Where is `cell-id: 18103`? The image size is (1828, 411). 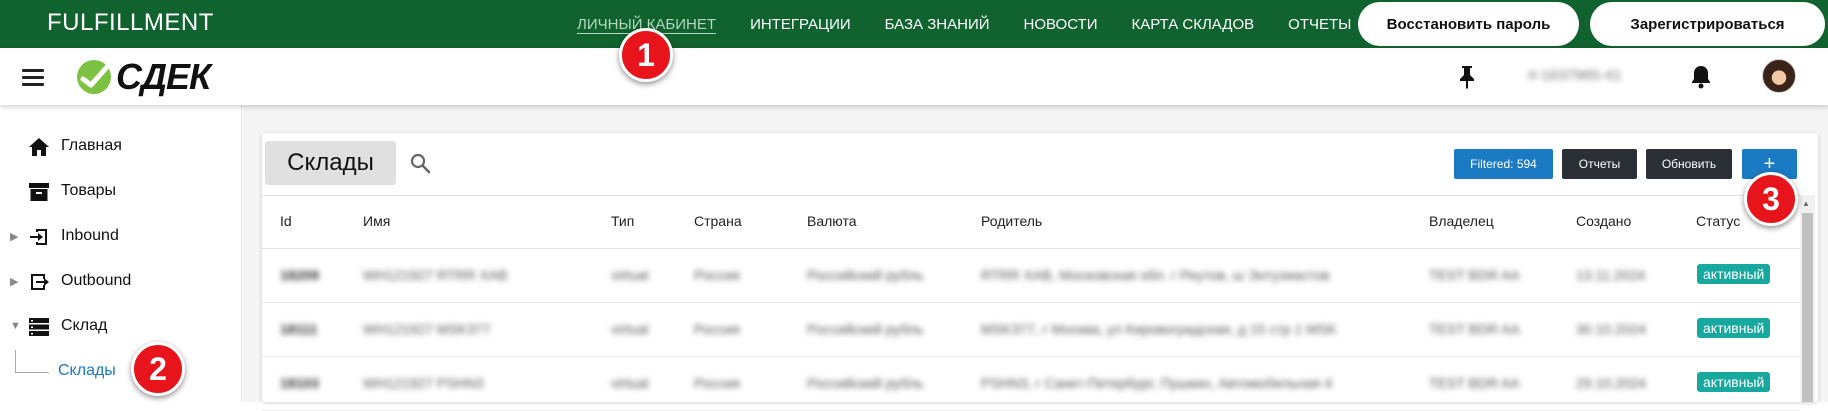 cell-id: 18103 is located at coordinates (299, 383).